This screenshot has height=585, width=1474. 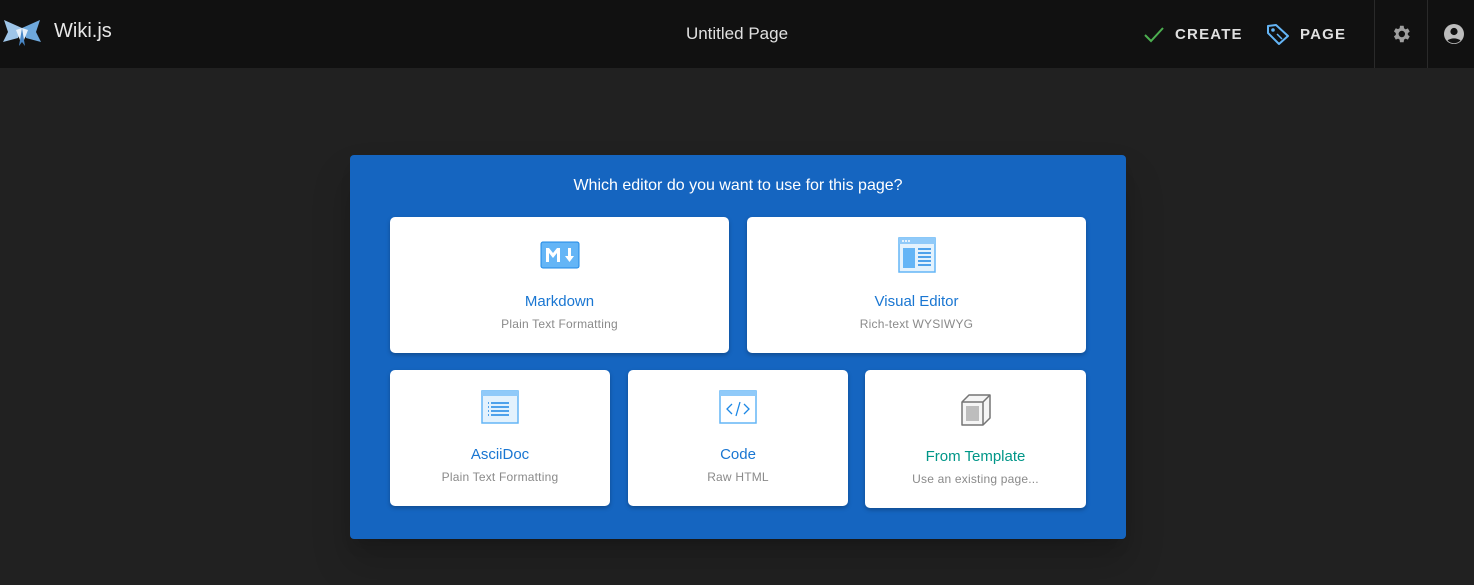 What do you see at coordinates (916, 301) in the screenshot?
I see `editor-card-title: Visual Editor` at bounding box center [916, 301].